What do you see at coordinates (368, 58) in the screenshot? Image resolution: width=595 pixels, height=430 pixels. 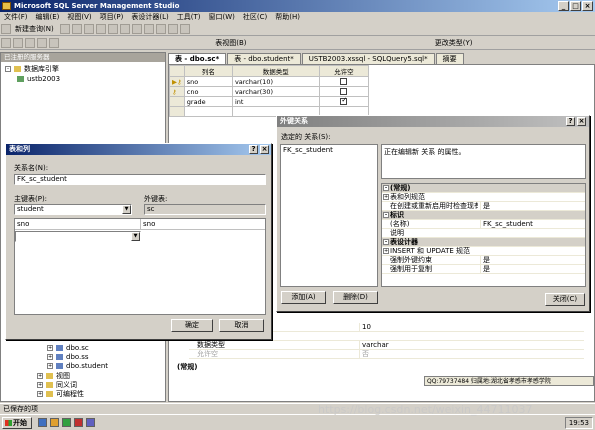 I see `tab-sqlquery5: USTB2003.xssql - SQLQuery5.sql*` at bounding box center [368, 58].